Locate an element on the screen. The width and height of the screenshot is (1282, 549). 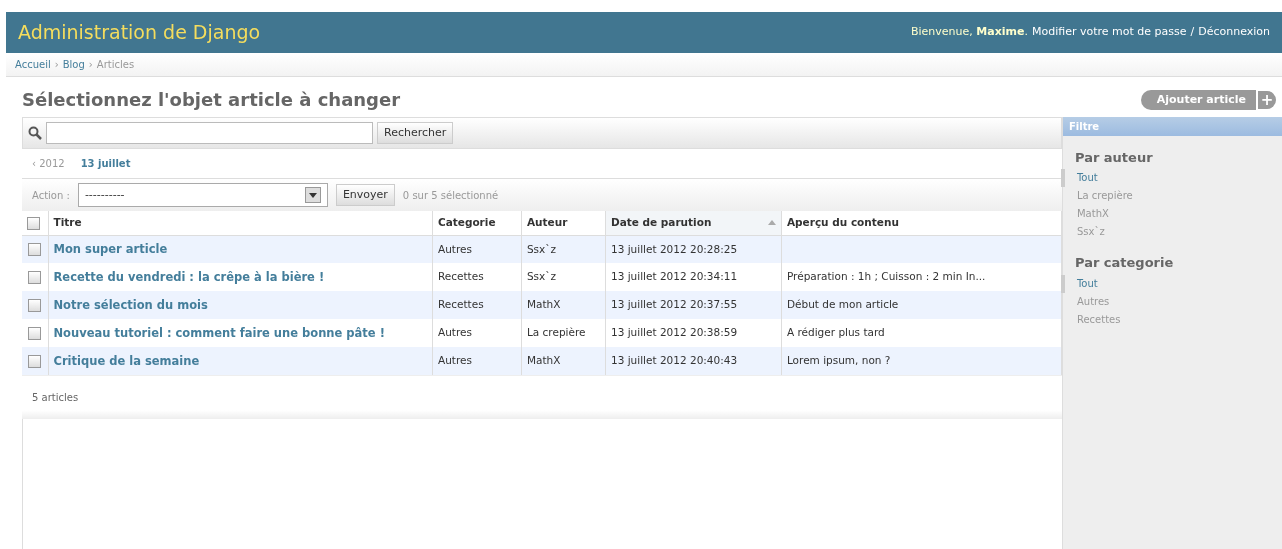
article-link: Nouveau tutoriel : comment faire une bonne pâte ! is located at coordinates (219, 332).